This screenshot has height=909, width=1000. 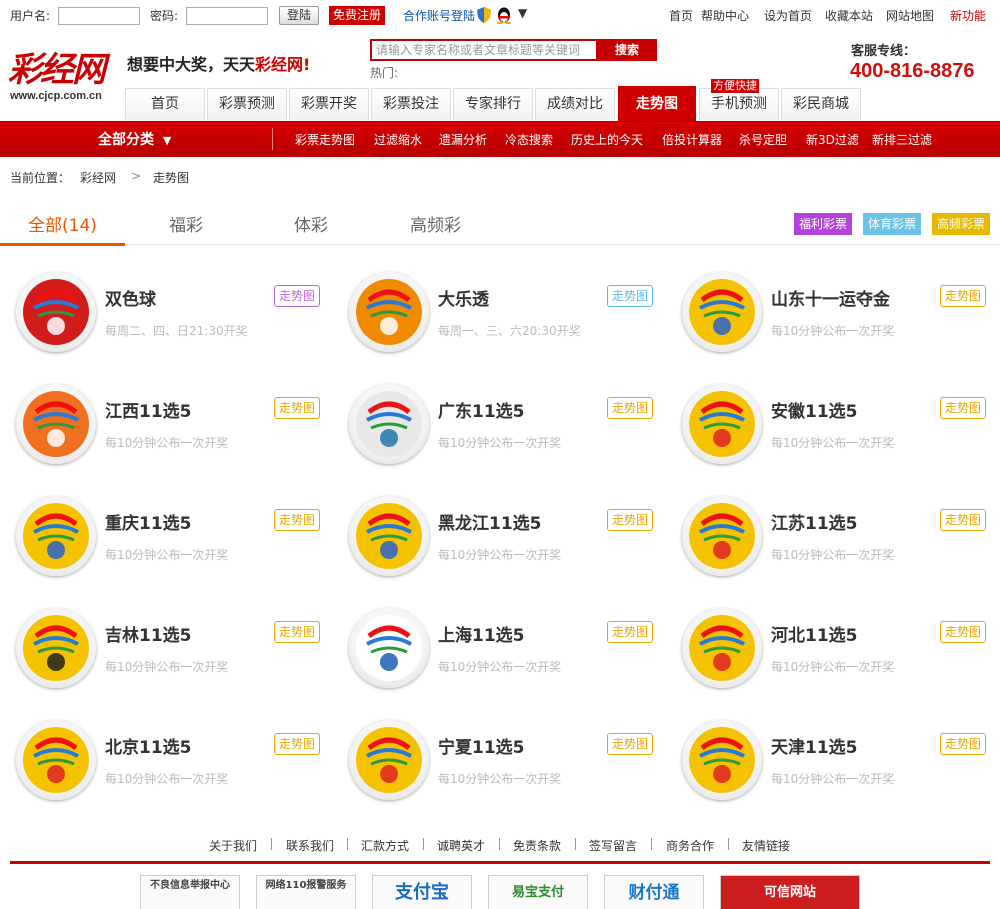 I want to click on js11x5-logo-icon, so click(x=722, y=536).